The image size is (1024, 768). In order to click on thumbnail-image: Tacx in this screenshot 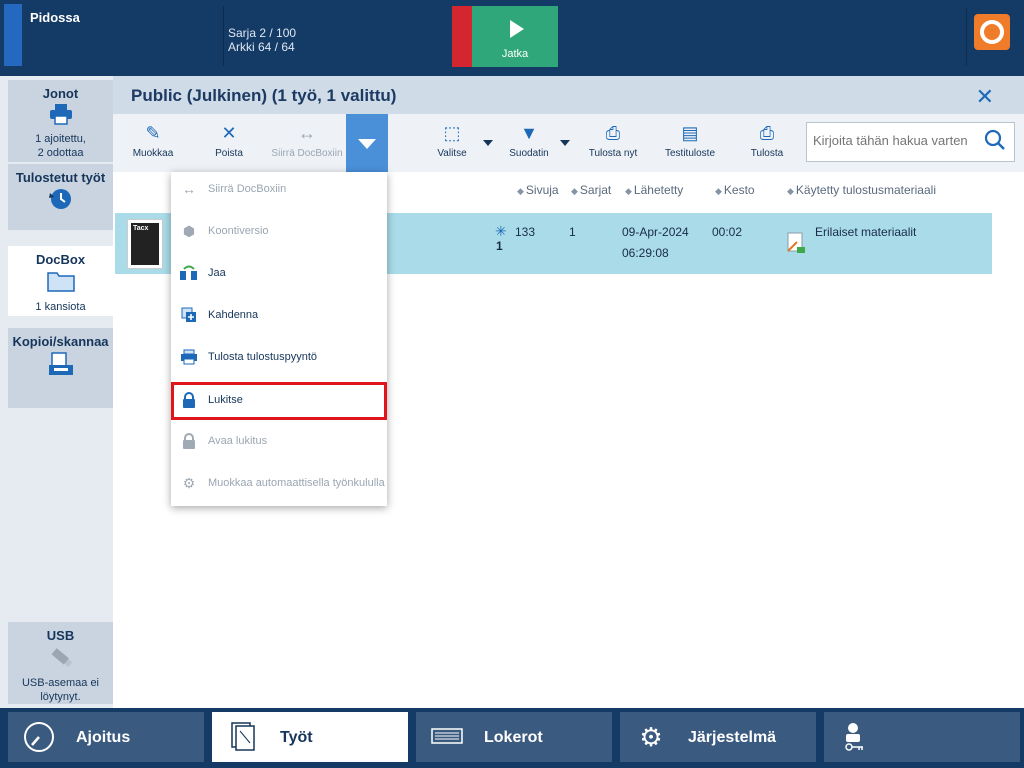, I will do `click(145, 244)`.